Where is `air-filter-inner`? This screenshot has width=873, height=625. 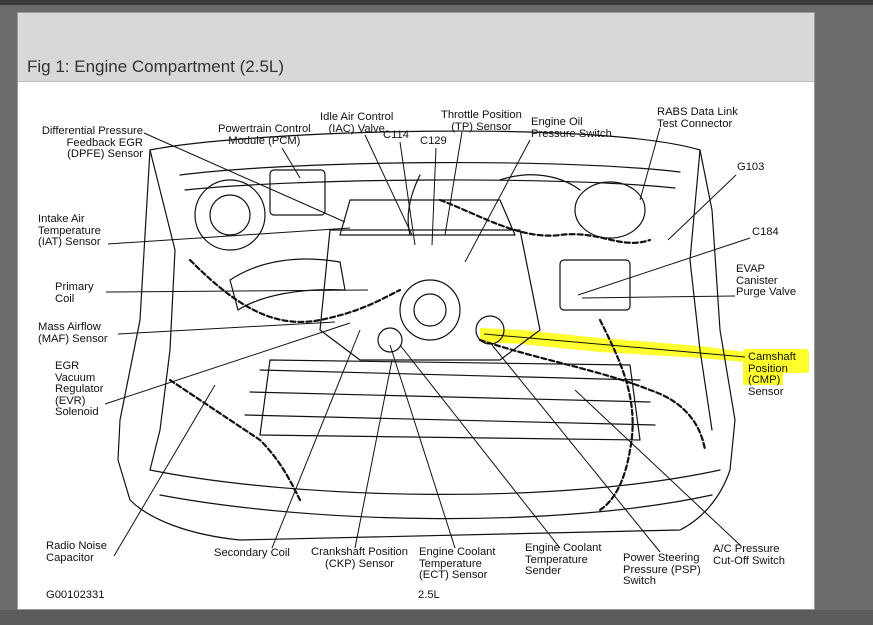 air-filter-inner is located at coordinates (230, 215).